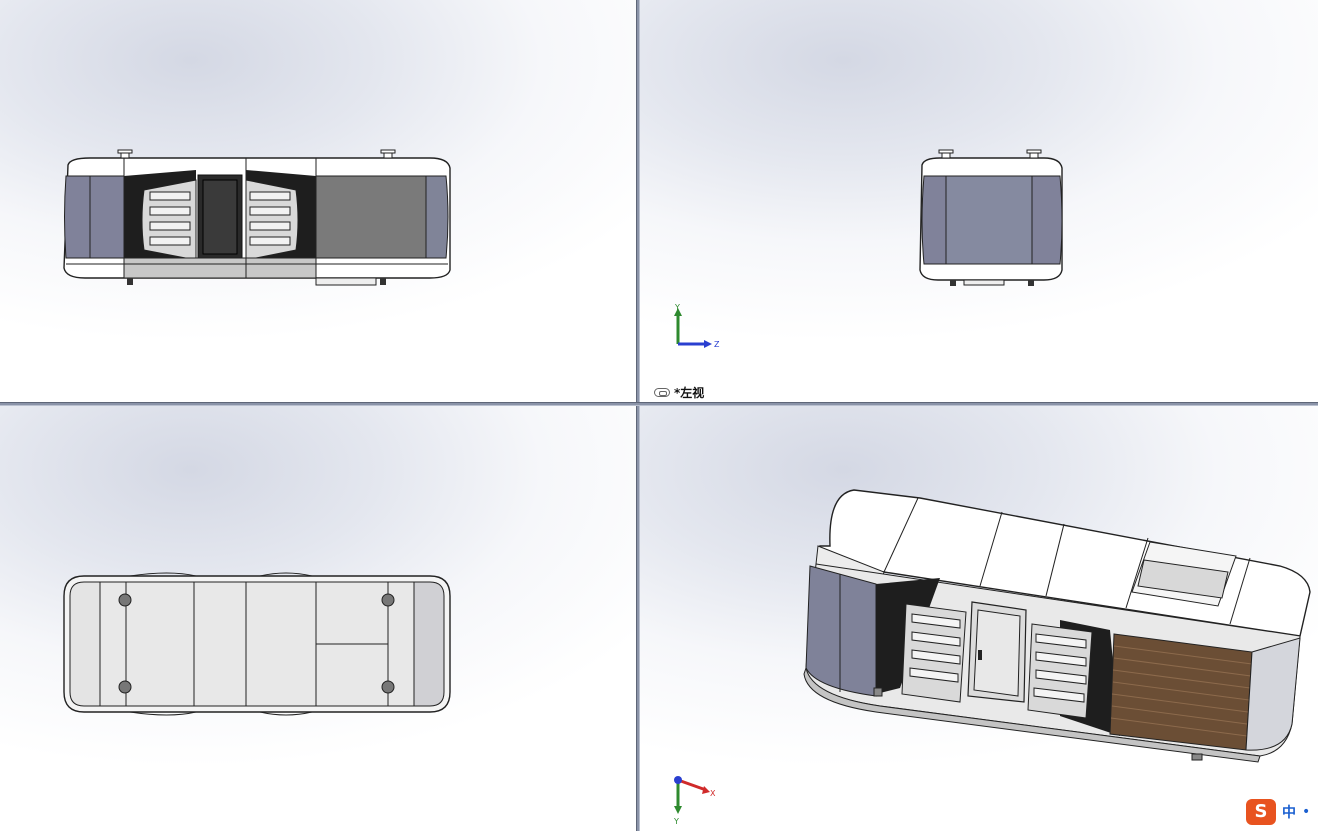 This screenshot has width=1318, height=831. Describe the element at coordinates (868, 249) in the screenshot. I see `left-view-model: Y Z` at that location.